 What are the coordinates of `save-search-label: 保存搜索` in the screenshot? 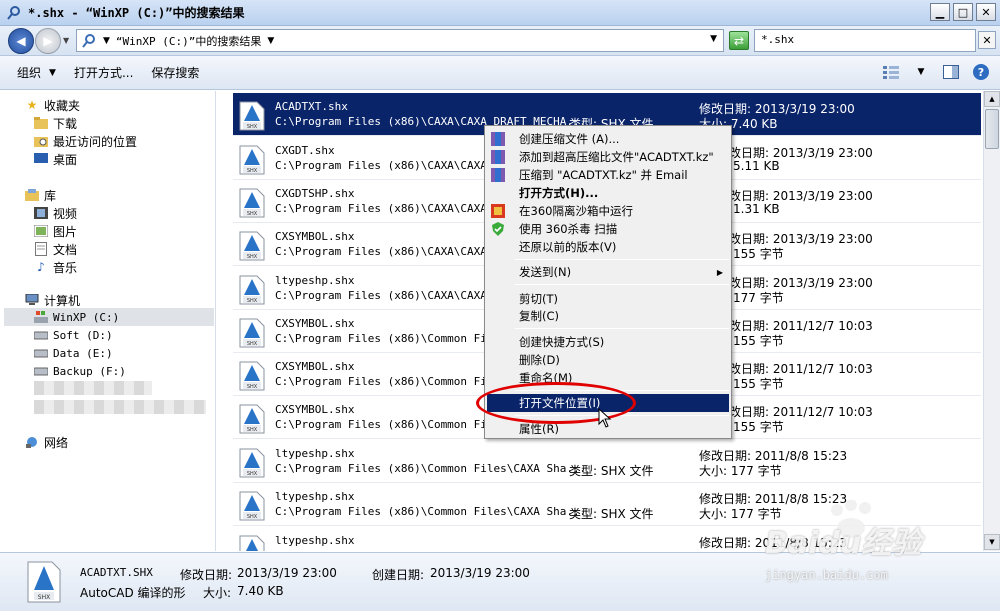 It's located at (175, 73).